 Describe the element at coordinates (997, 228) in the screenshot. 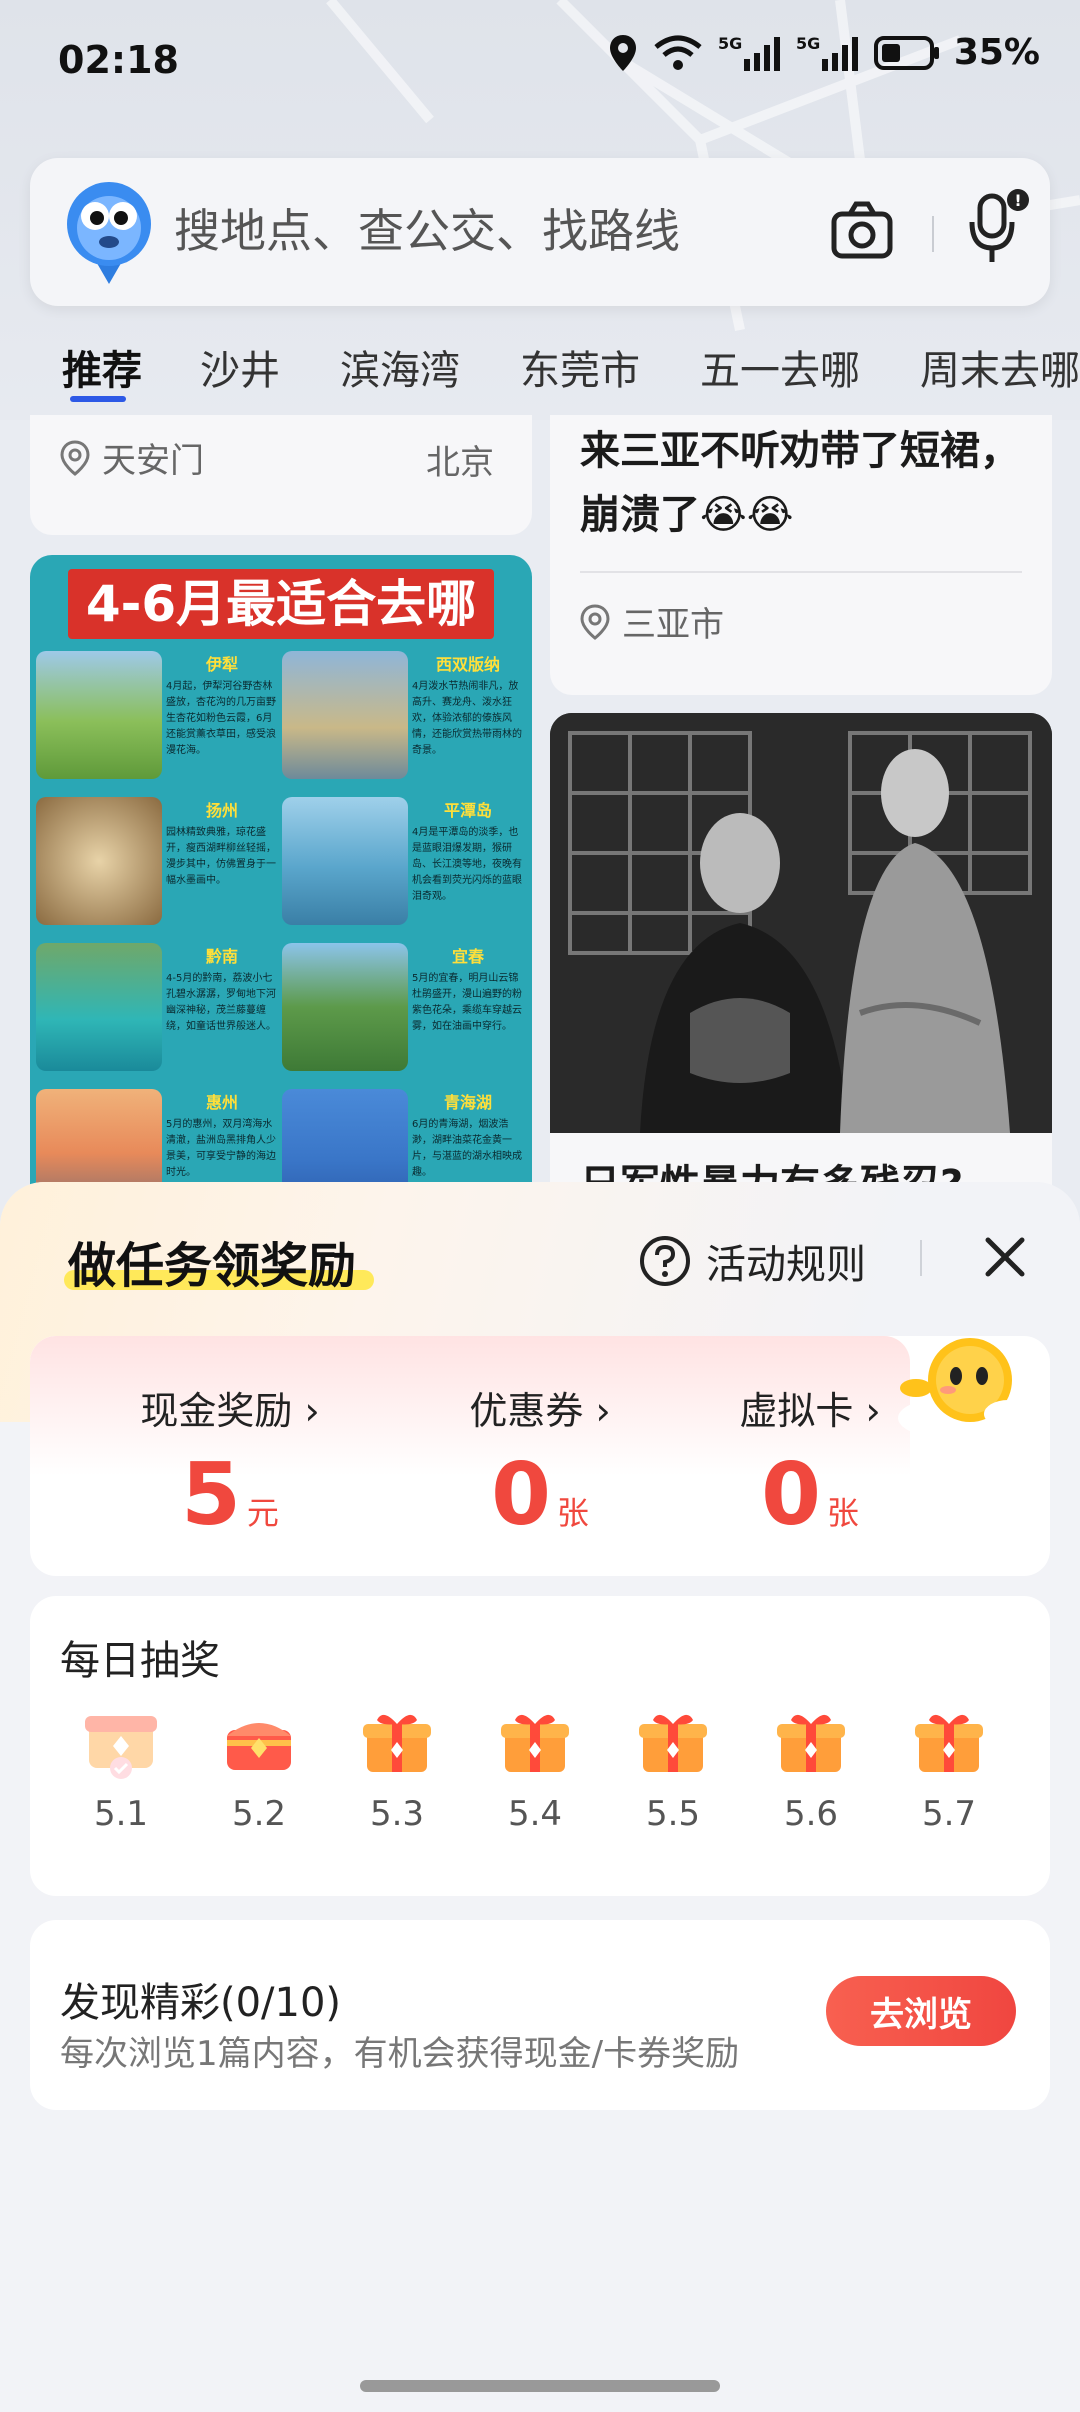

I see `microphone-icon: !` at that location.